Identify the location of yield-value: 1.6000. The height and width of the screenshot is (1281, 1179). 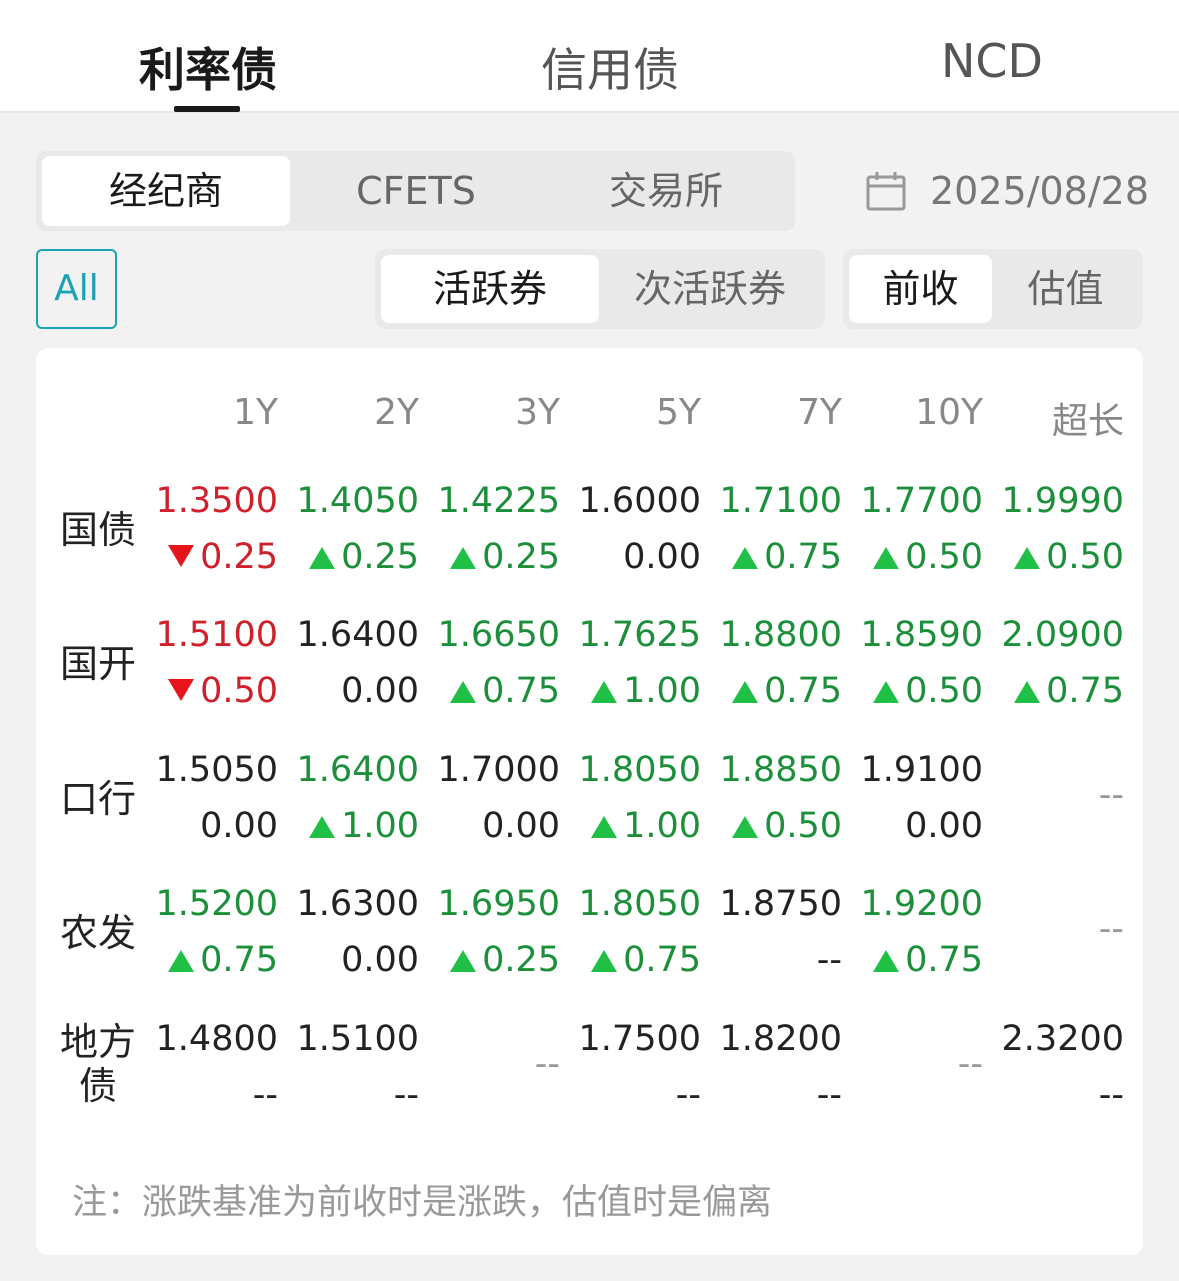
(636, 501).